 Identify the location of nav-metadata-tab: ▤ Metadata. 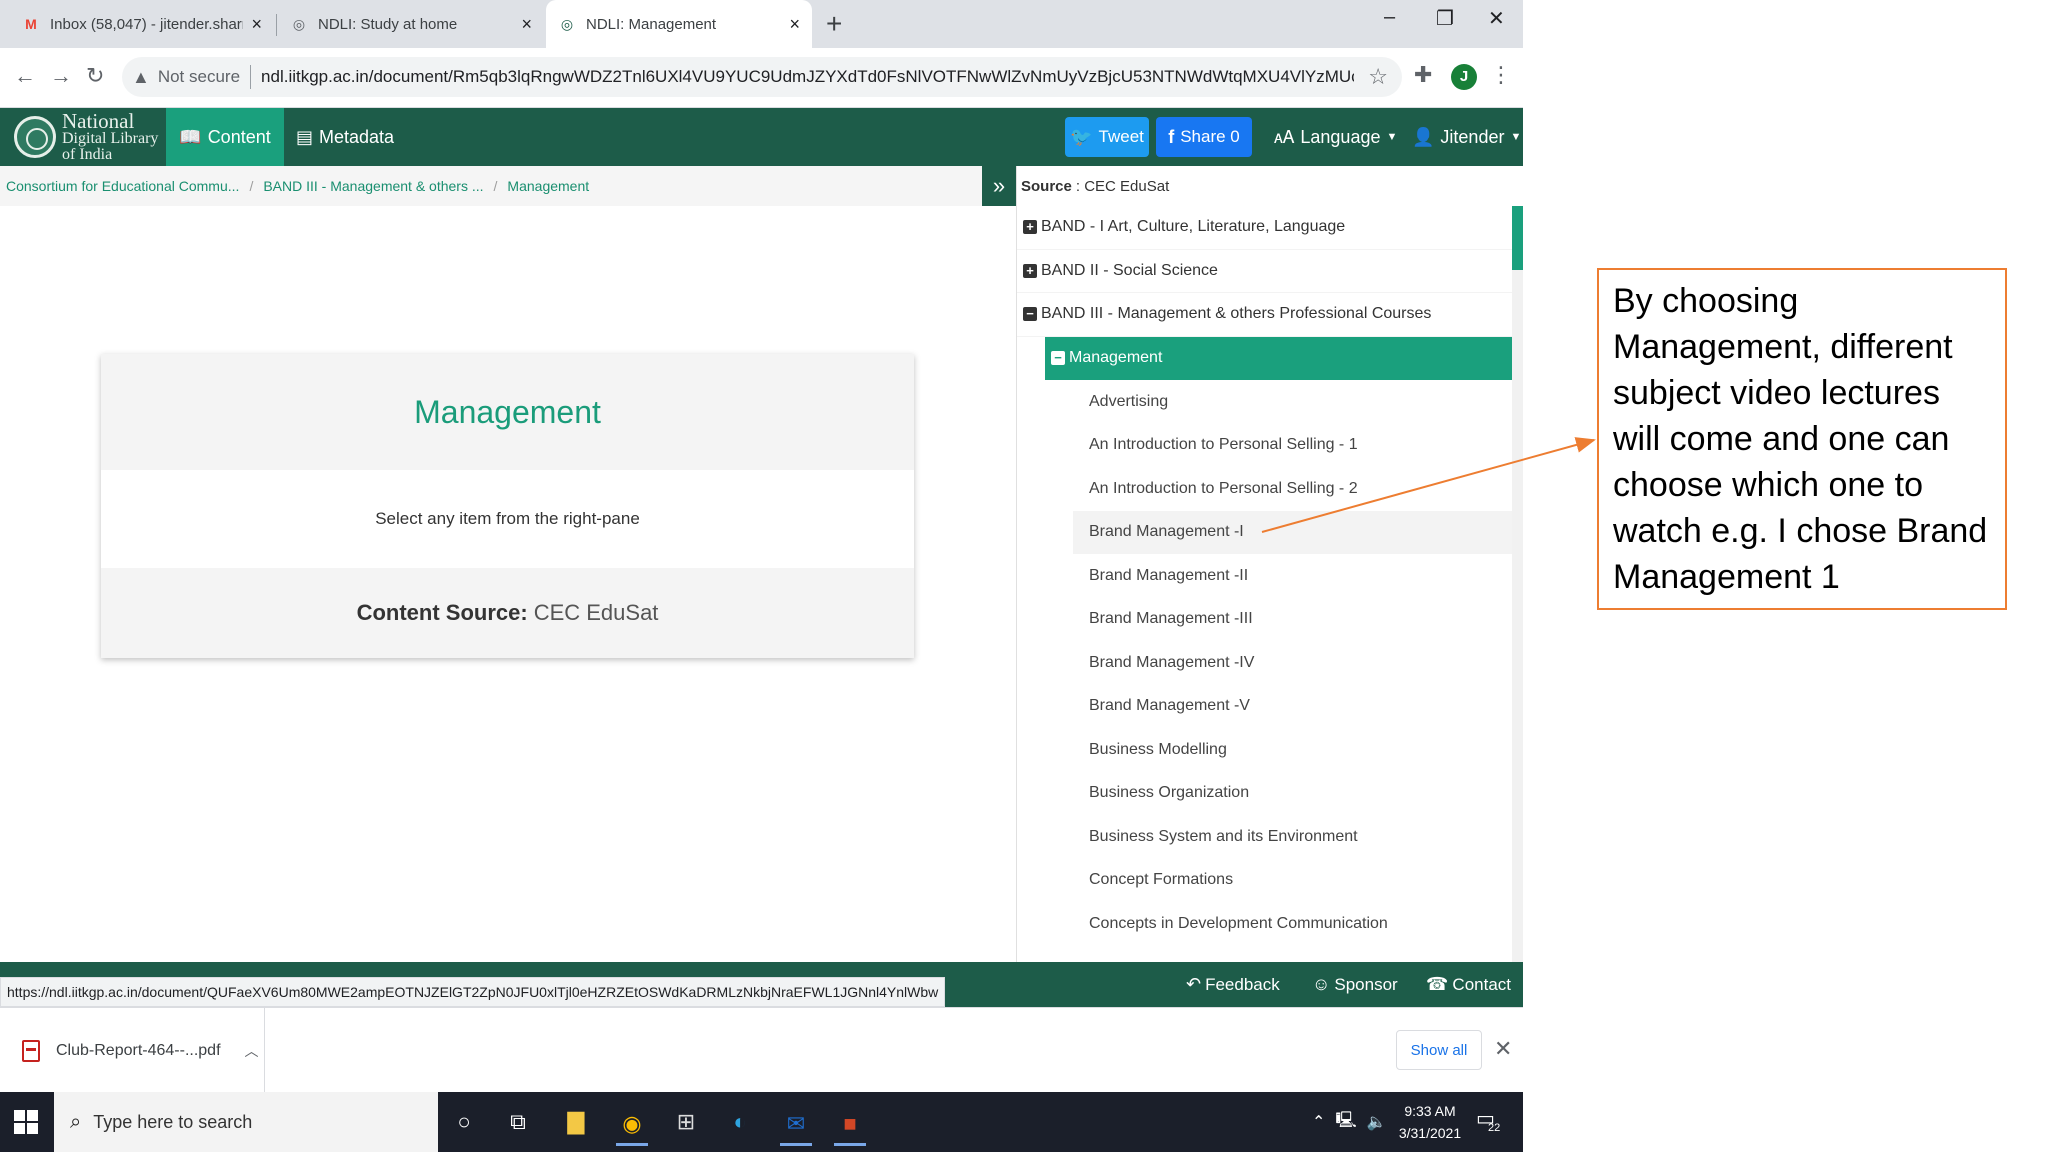
(345, 137).